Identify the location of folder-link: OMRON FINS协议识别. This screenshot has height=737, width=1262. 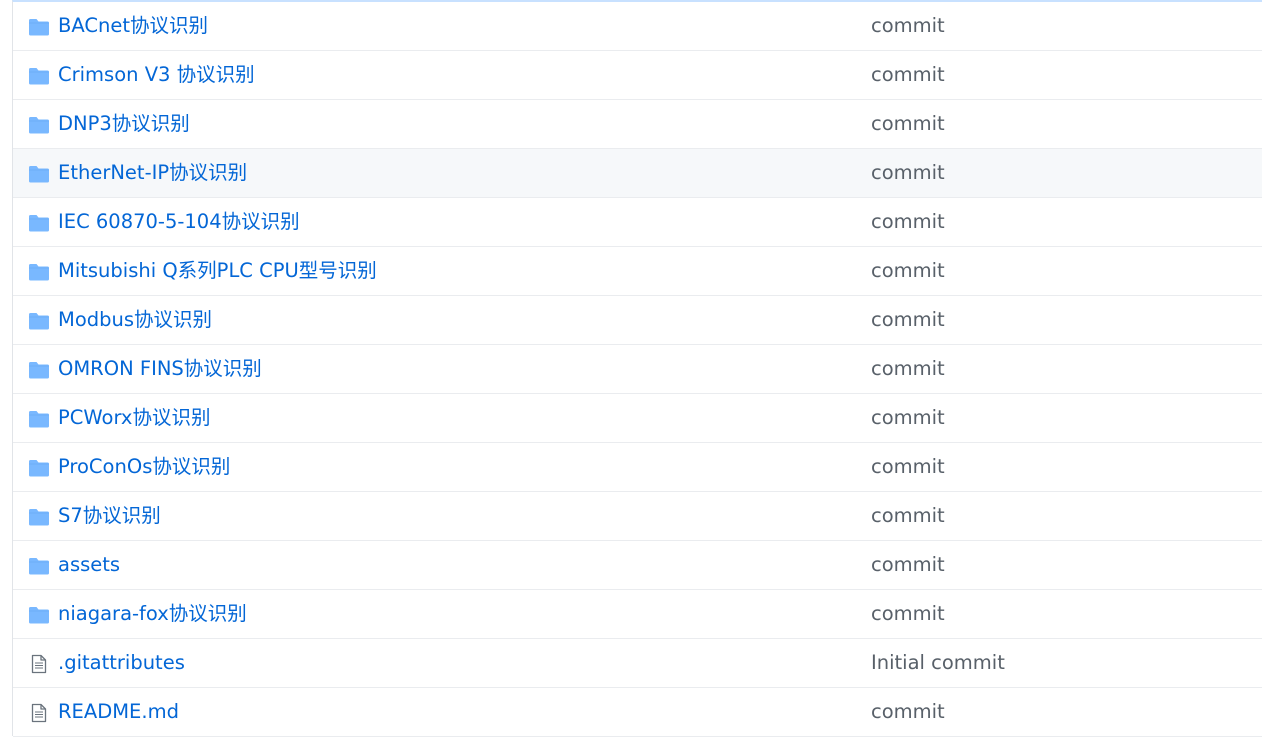
(160, 369).